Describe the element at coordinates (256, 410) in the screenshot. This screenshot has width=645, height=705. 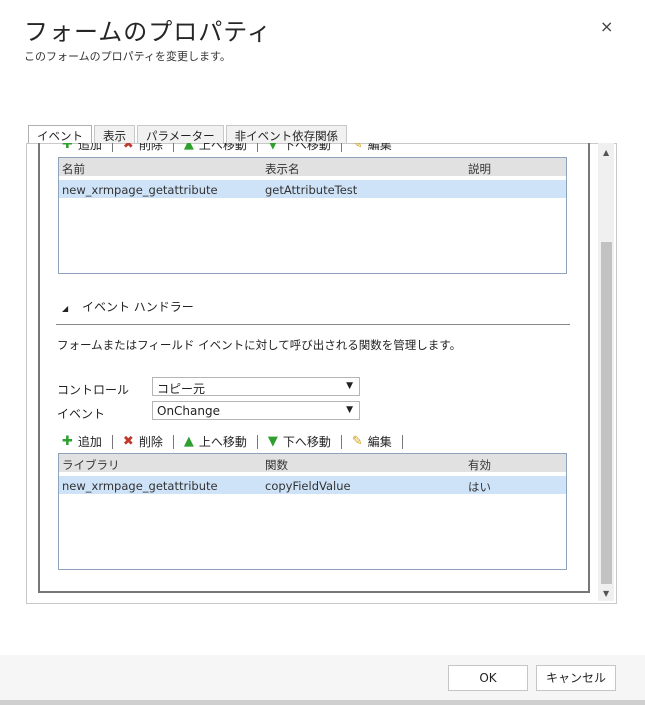
I see `event-select: OnChange ▼` at that location.